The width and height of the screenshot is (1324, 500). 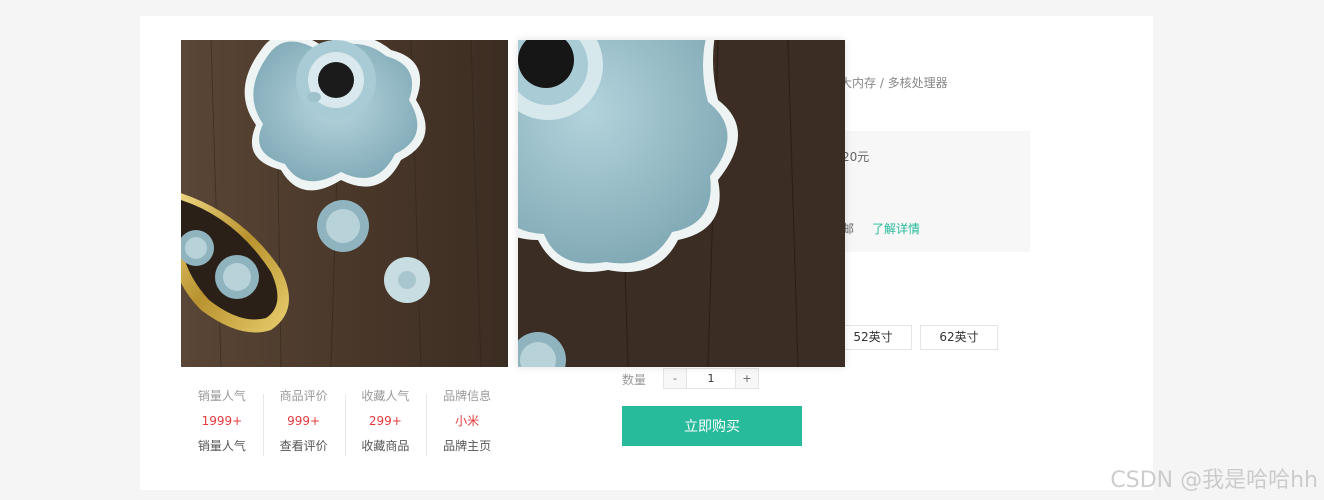 I want to click on size-option-52: 52英寸, so click(x=873, y=337).